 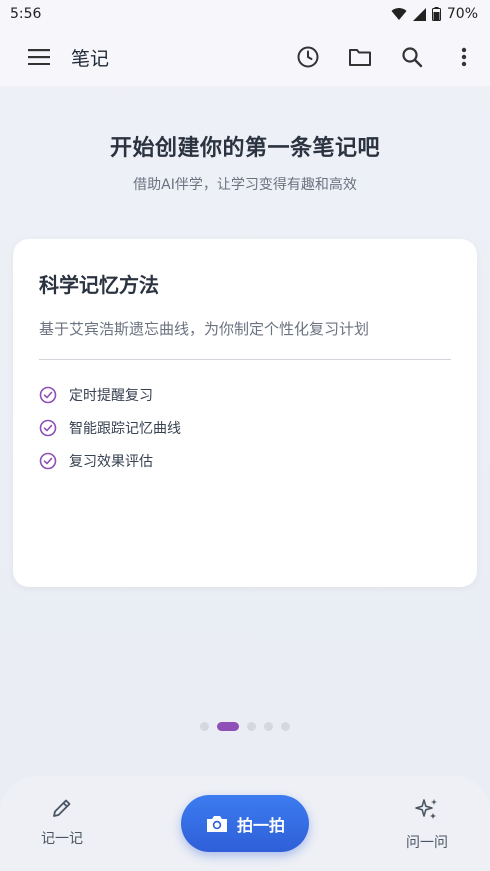 What do you see at coordinates (26, 14) in the screenshot?
I see `status-time: 5:56` at bounding box center [26, 14].